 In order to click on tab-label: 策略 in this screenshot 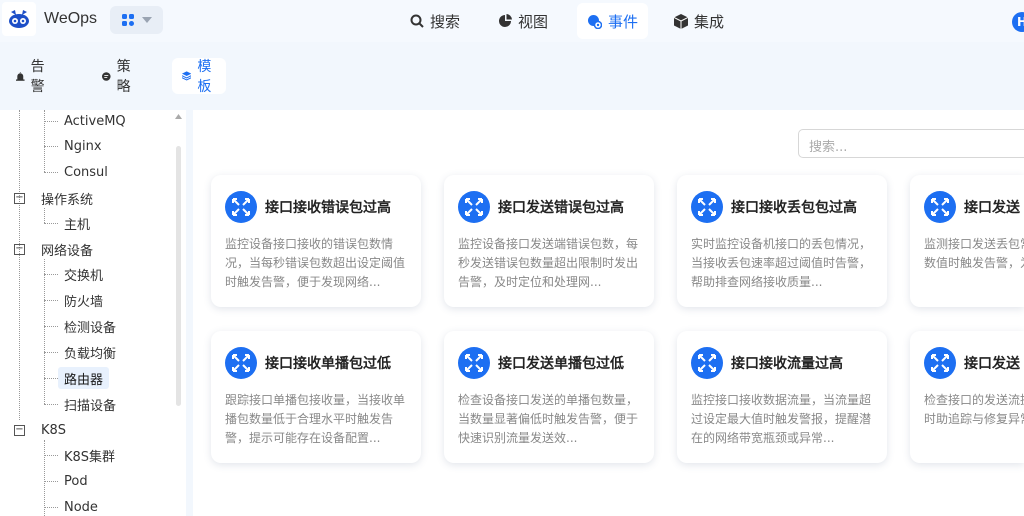, I will do `click(123, 77)`.